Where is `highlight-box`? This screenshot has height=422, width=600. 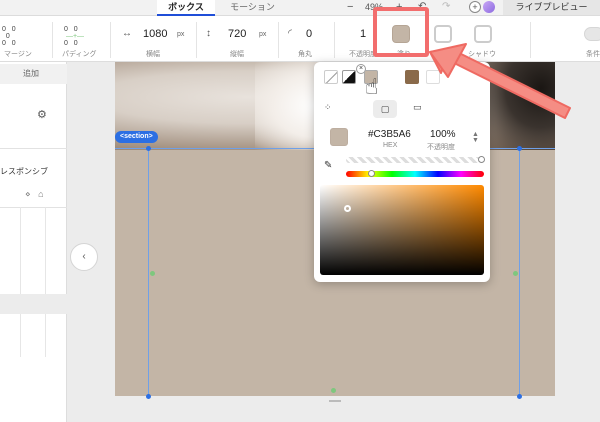 highlight-box is located at coordinates (401, 32).